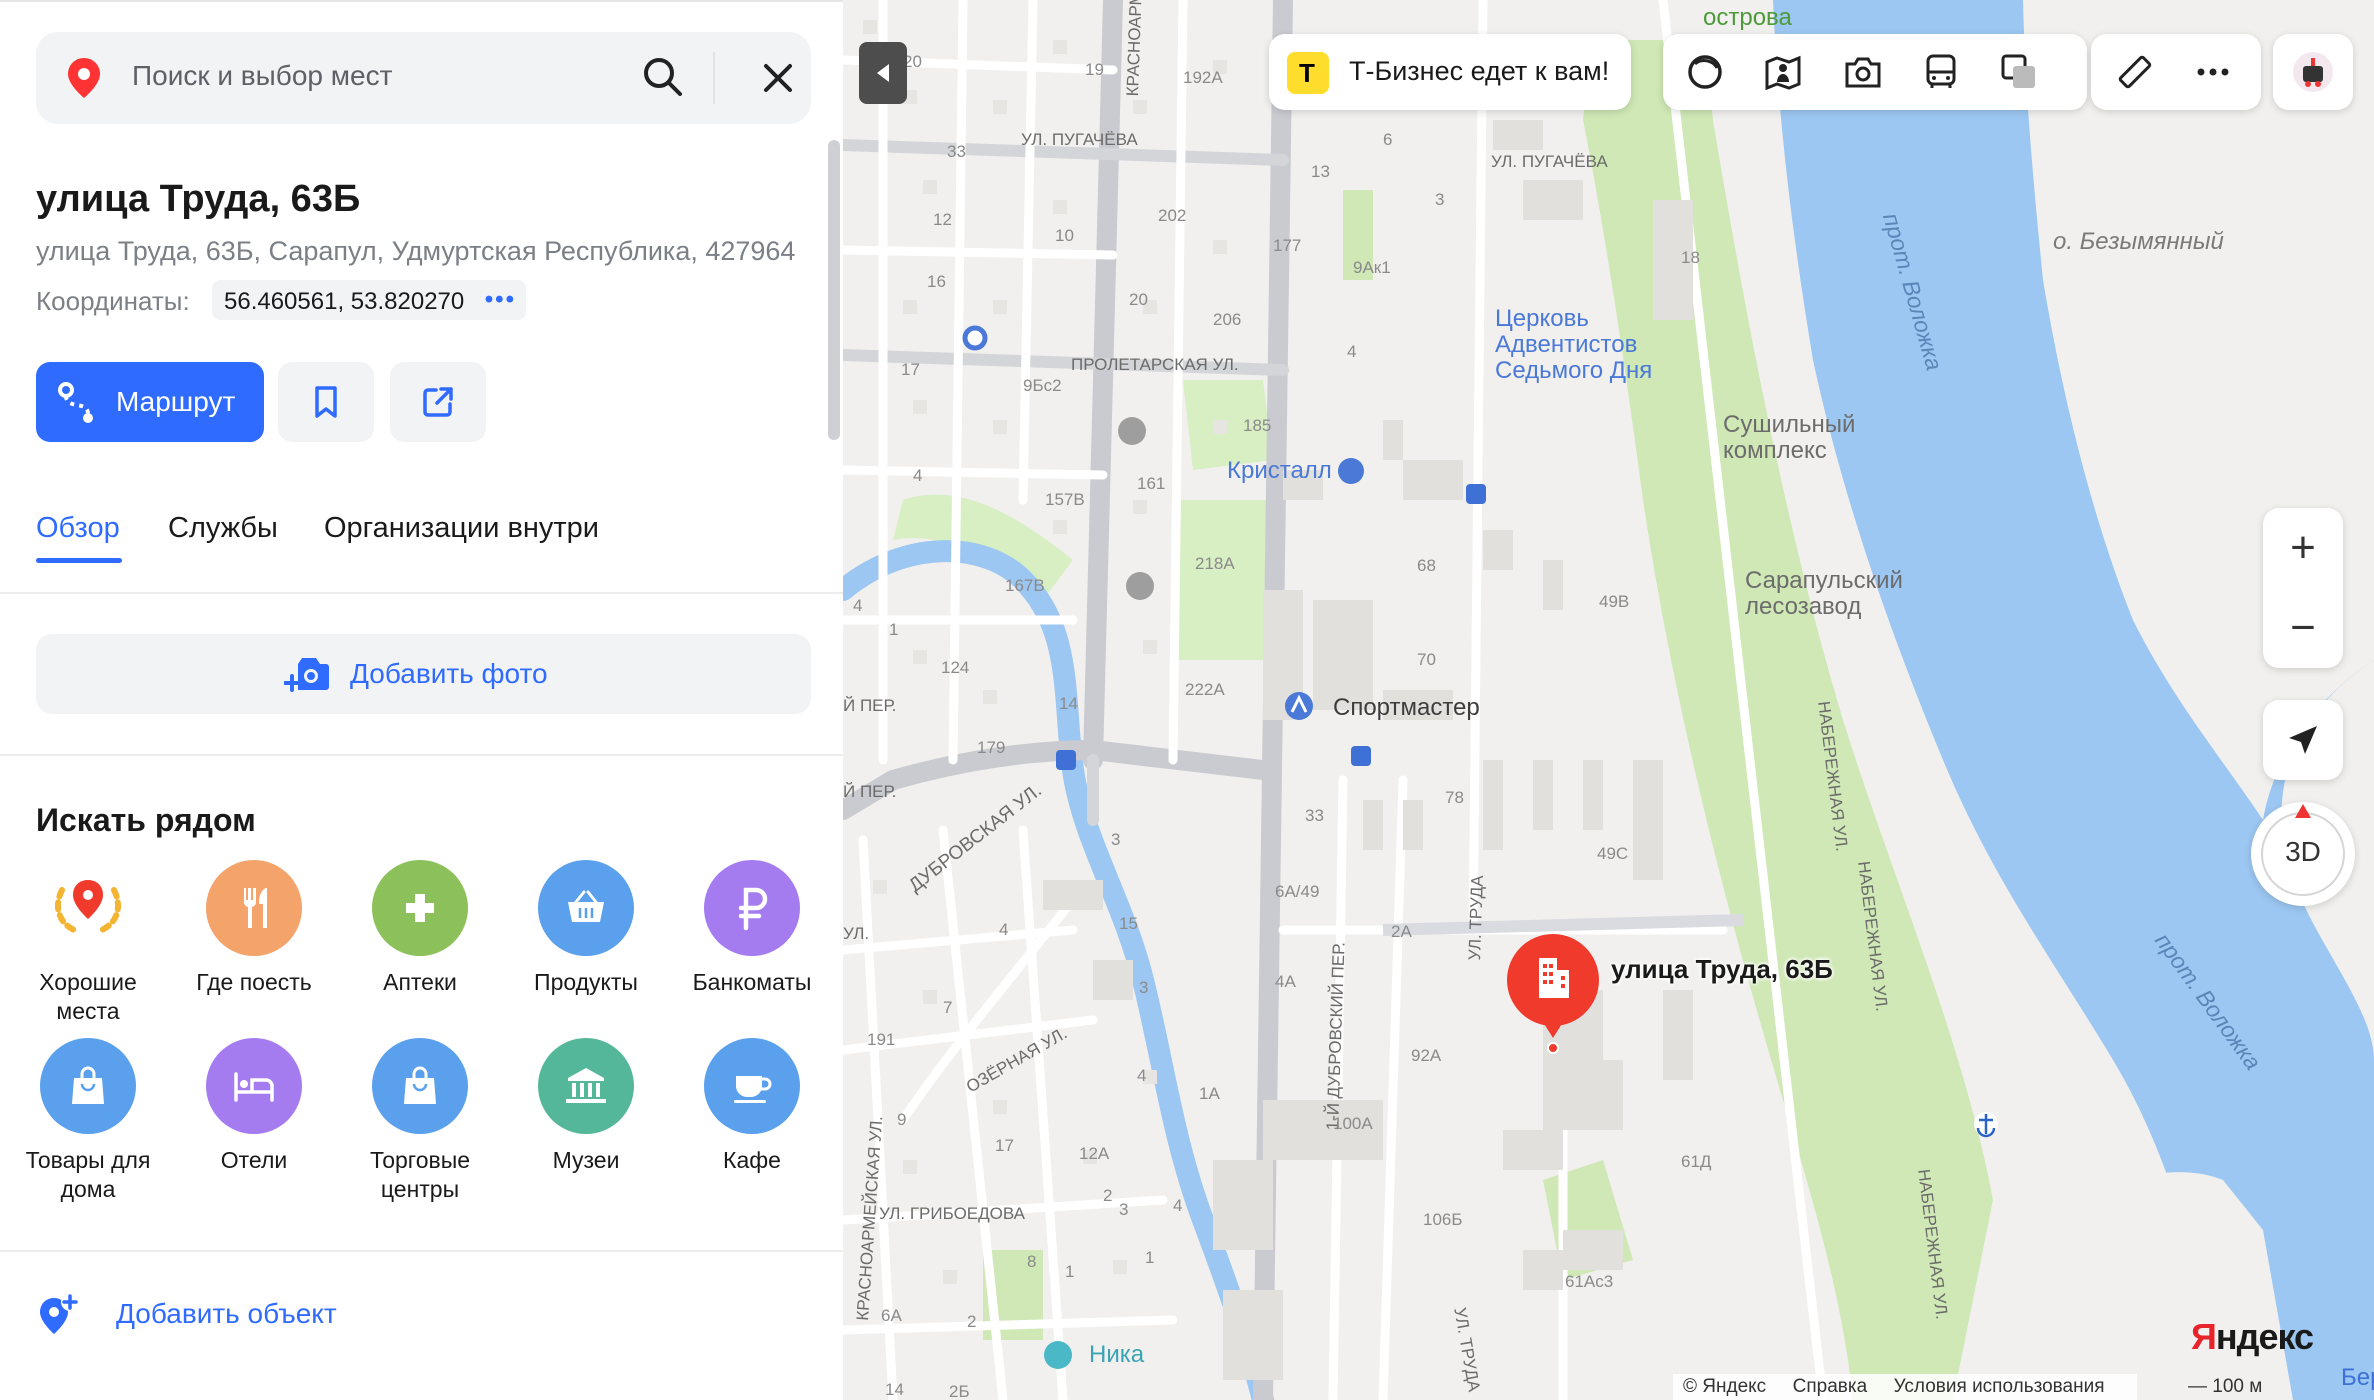 The width and height of the screenshot is (2374, 1400). Describe the element at coordinates (2213, 74) in the screenshot. I see `more-icon` at that location.